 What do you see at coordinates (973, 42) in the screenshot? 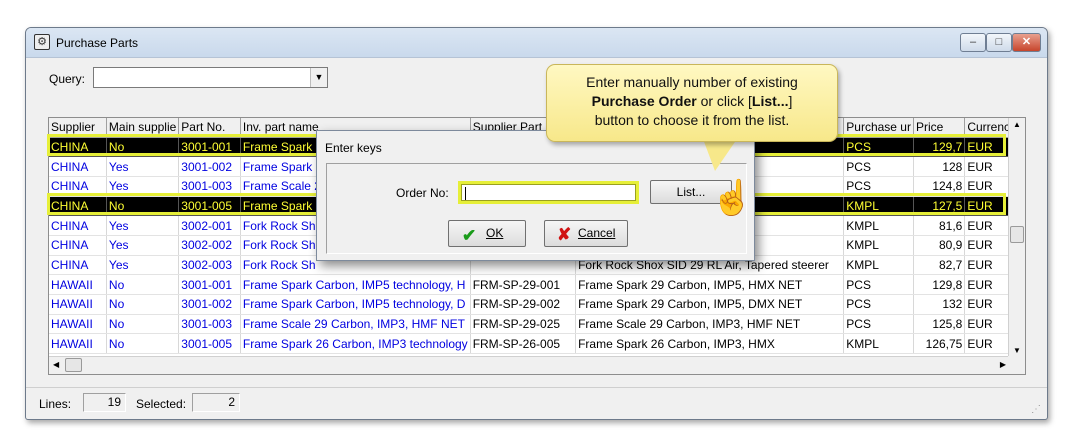
I see `minimize-button: –` at bounding box center [973, 42].